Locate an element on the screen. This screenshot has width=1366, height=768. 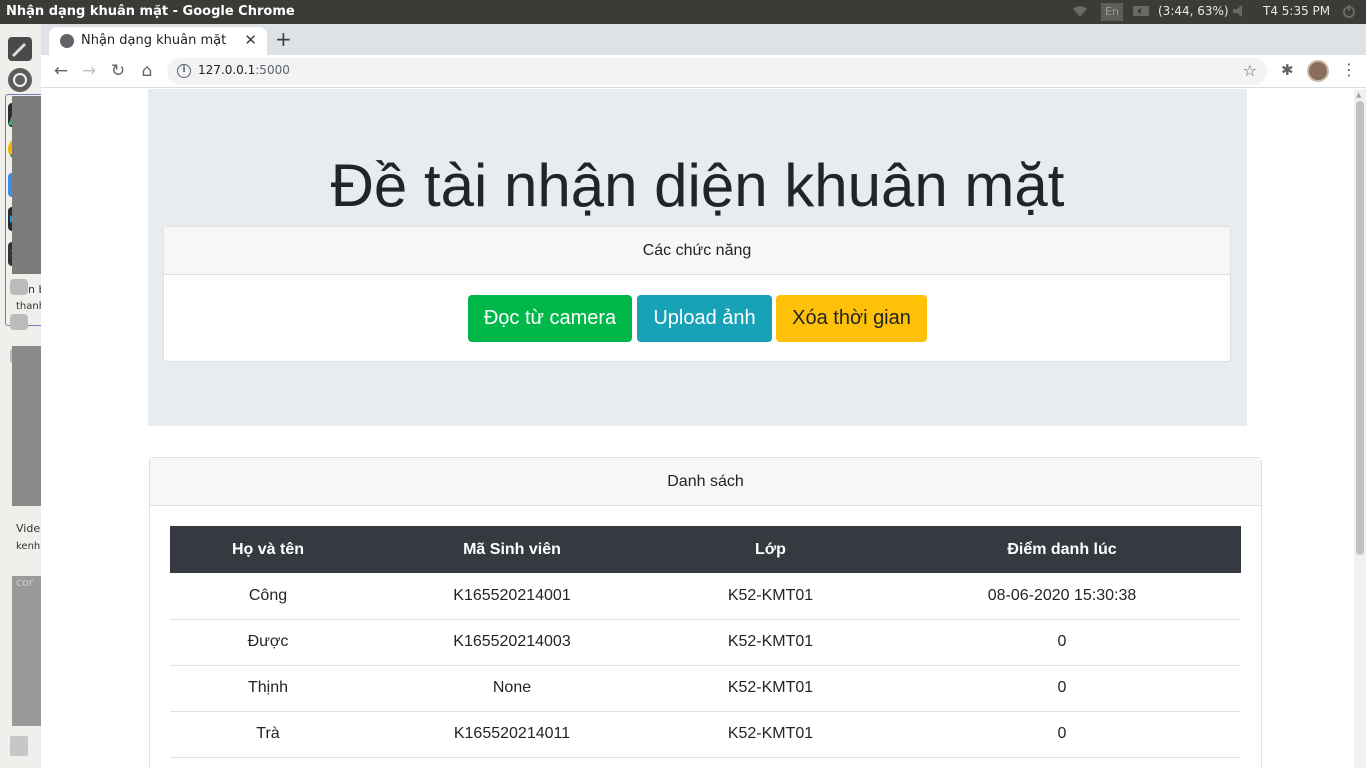
column-header: Họ và tên is located at coordinates (268, 549).